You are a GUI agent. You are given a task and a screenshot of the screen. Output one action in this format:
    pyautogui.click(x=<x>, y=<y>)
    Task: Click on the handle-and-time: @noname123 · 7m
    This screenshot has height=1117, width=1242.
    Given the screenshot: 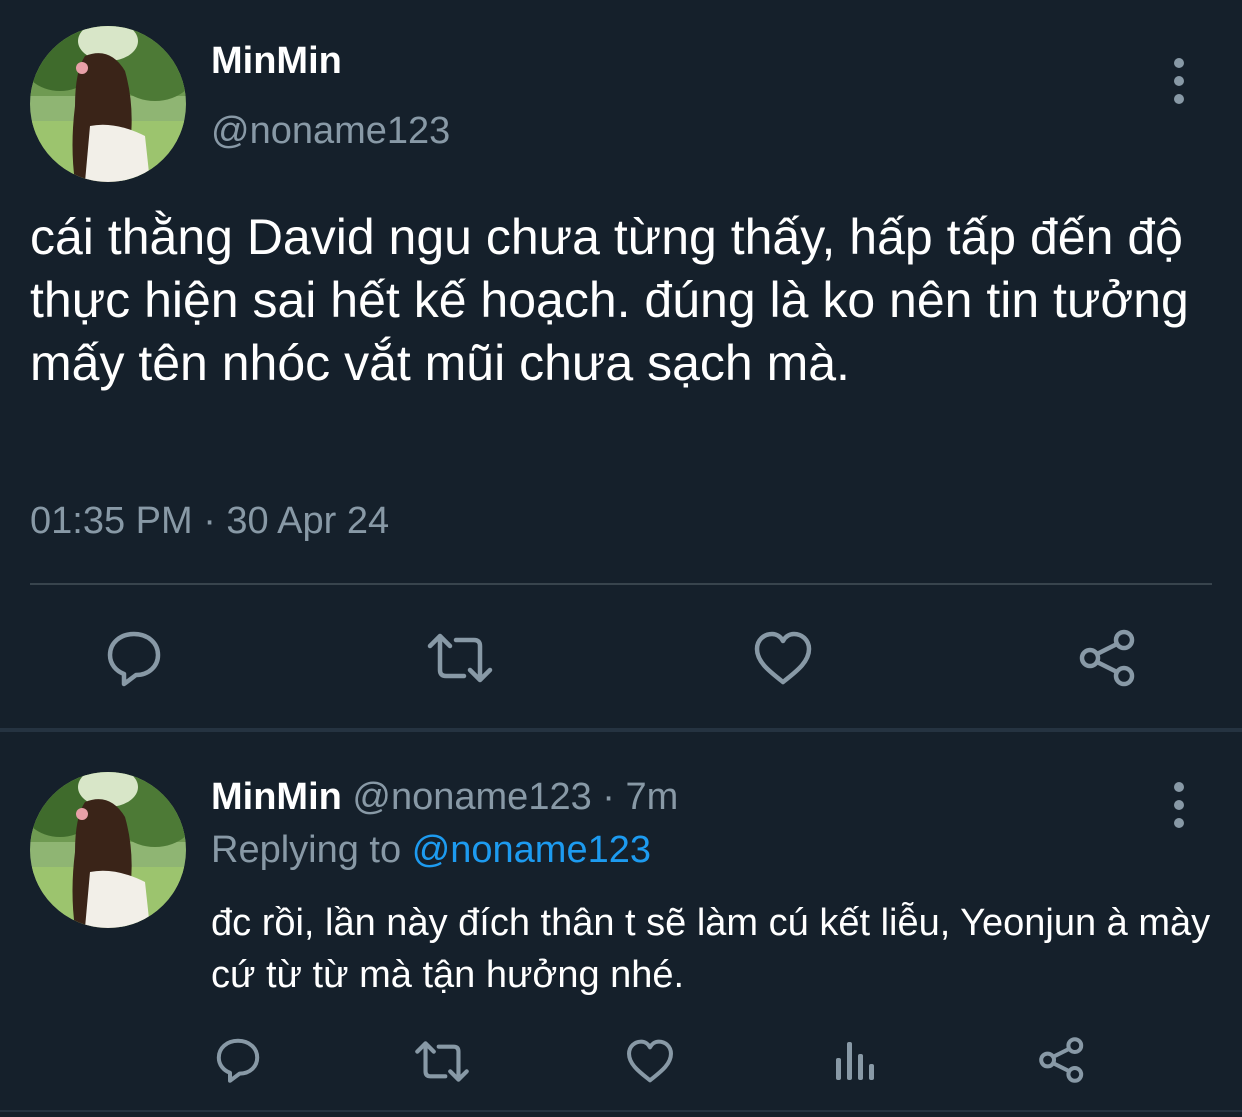 What is the action you would take?
    pyautogui.click(x=515, y=797)
    